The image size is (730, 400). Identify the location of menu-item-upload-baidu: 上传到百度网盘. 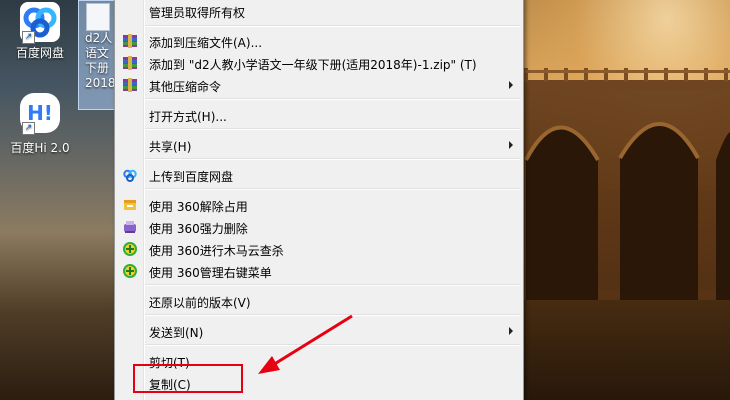
(319, 175).